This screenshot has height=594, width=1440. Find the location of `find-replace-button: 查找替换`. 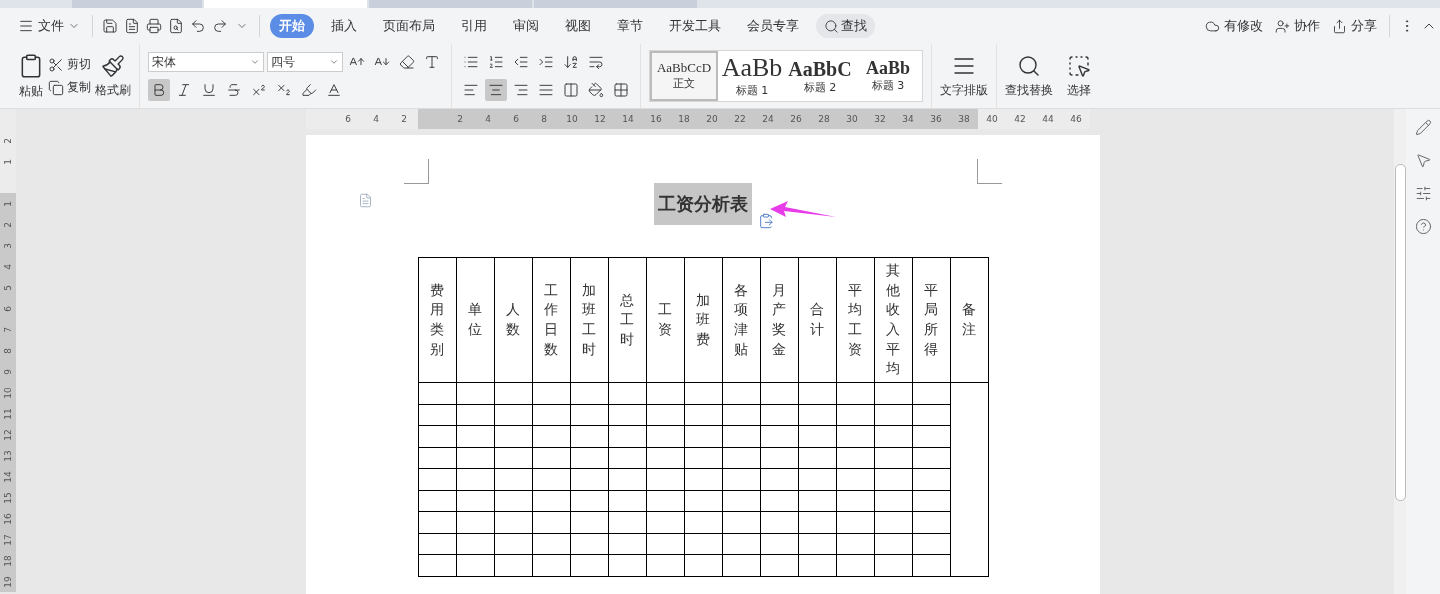

find-replace-button: 查找替换 is located at coordinates (1029, 76).